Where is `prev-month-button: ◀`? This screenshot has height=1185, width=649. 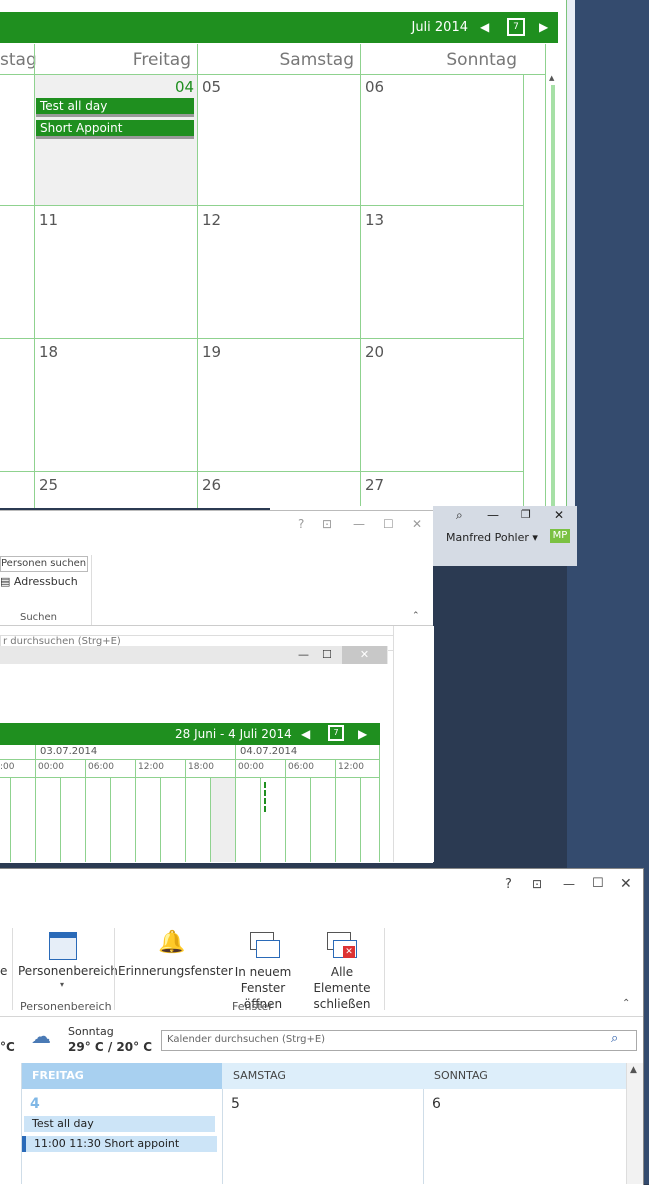
prev-month-button: ◀ is located at coordinates (484, 27).